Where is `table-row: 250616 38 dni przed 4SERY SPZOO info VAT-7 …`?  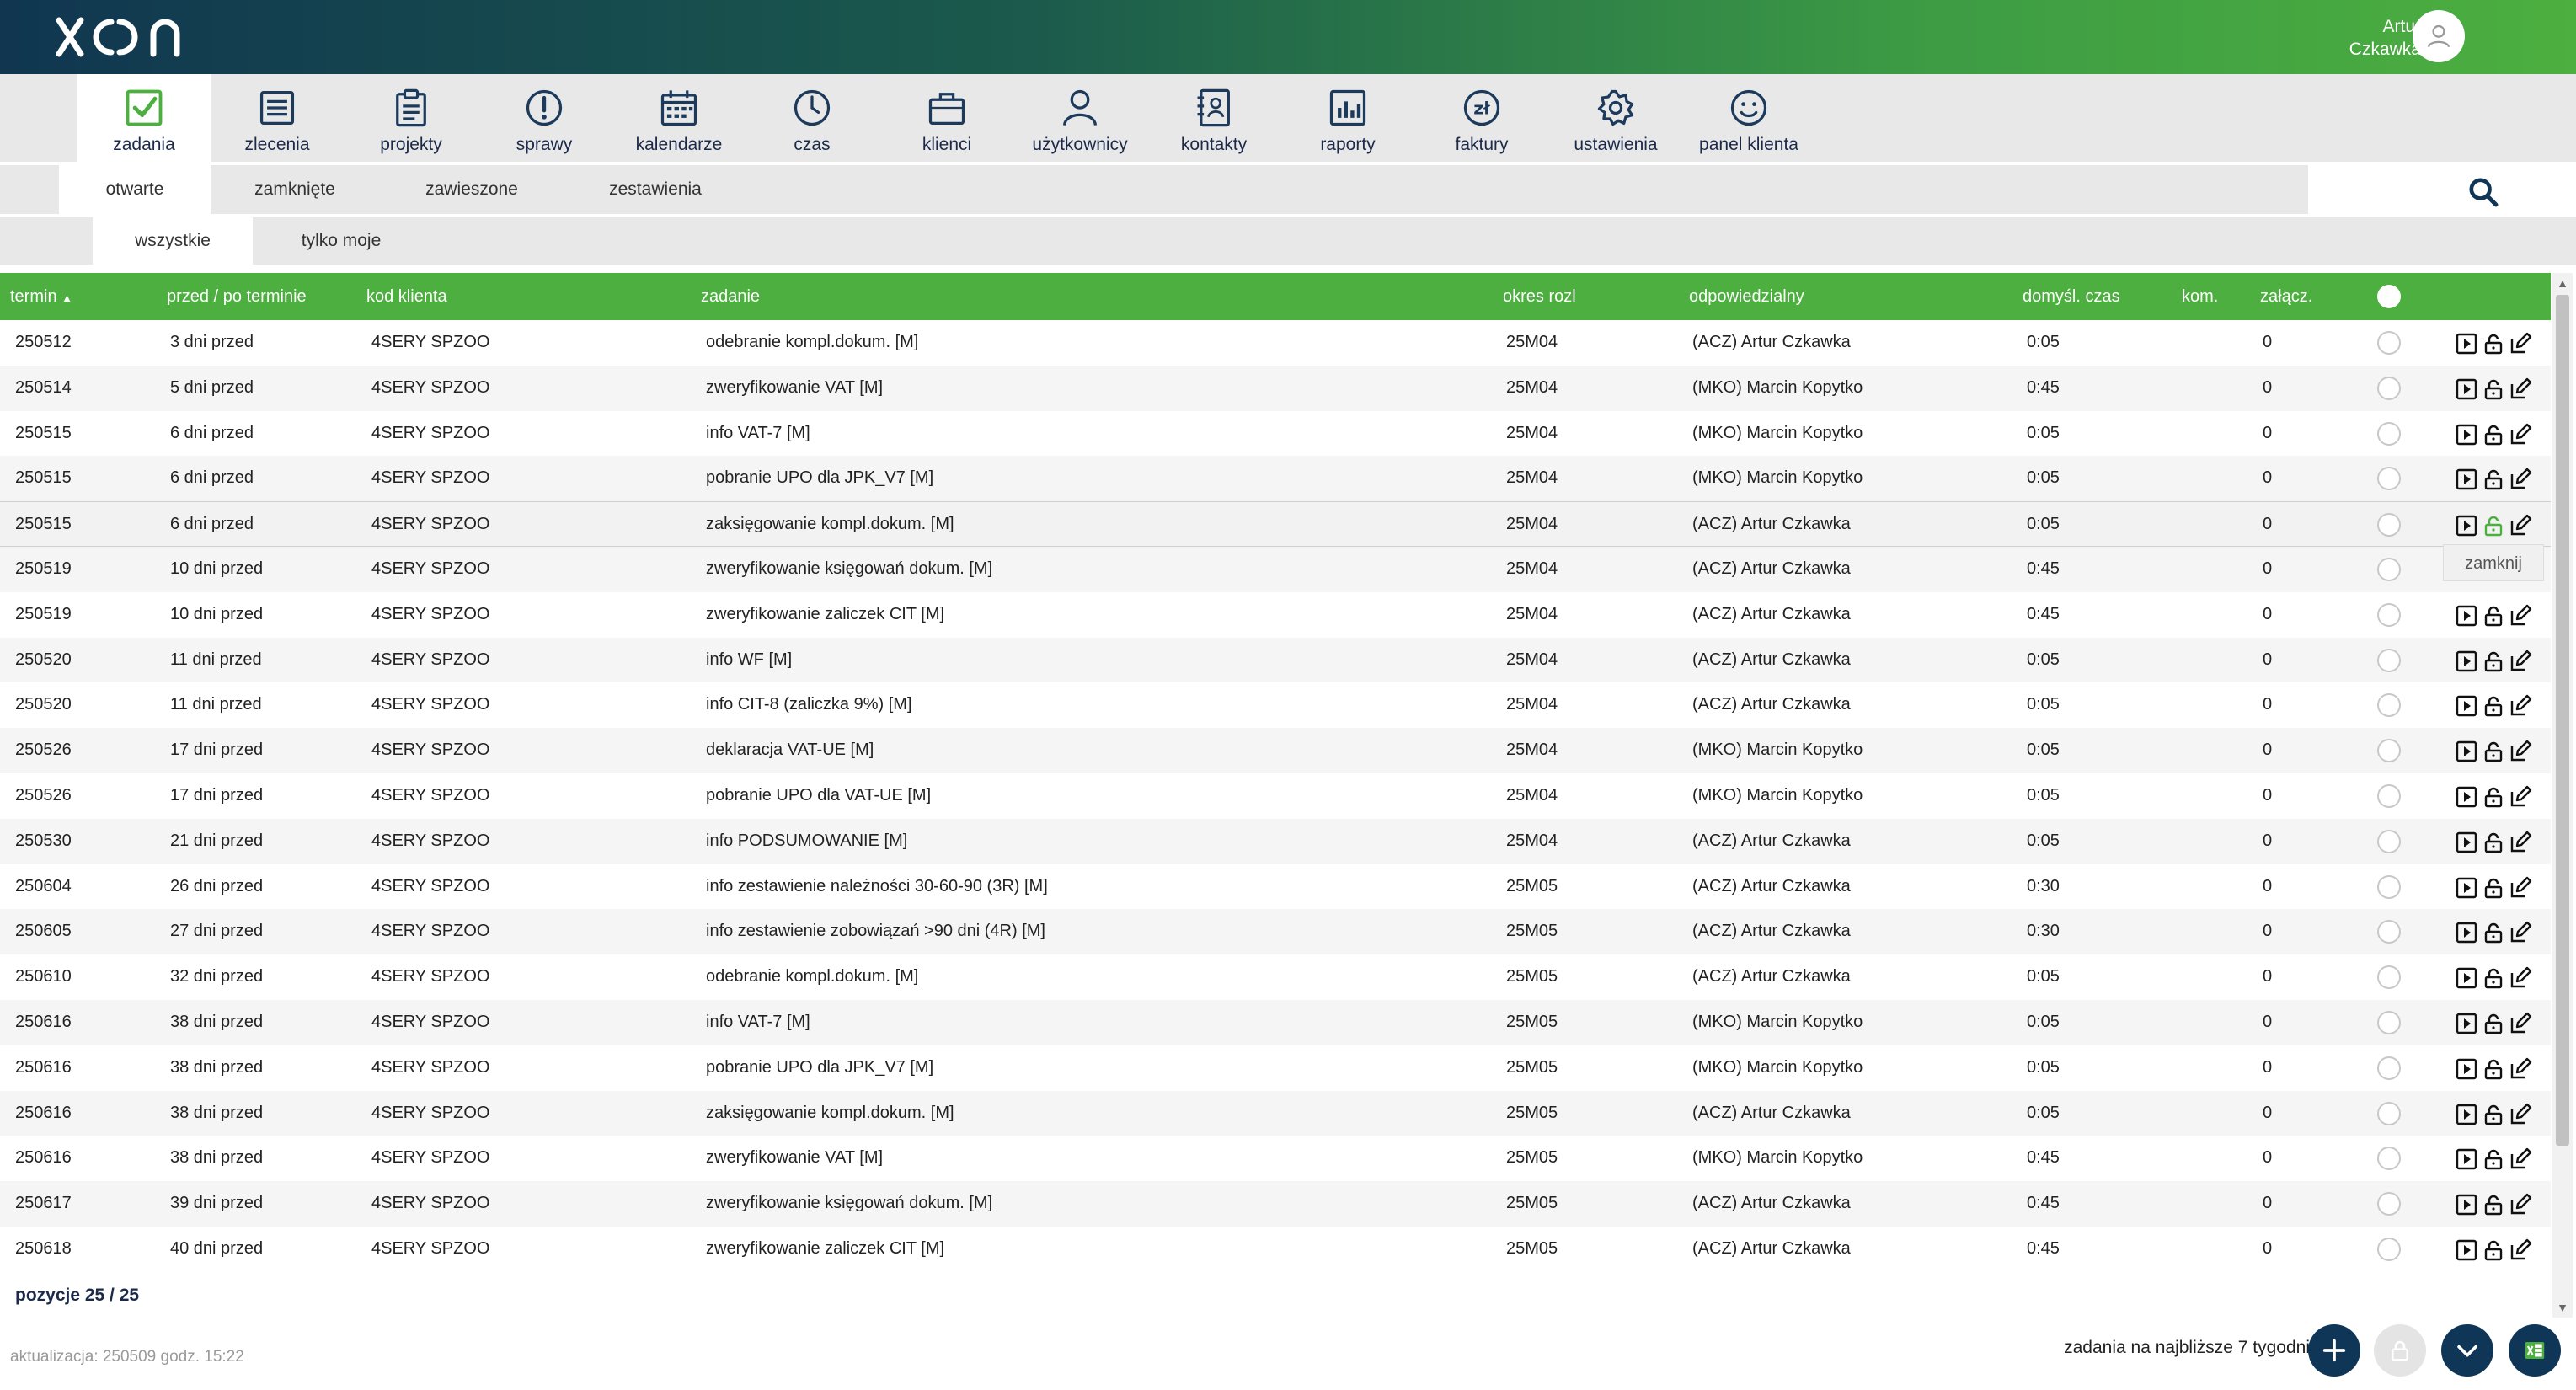
table-row: 250616 38 dni przed 4SERY SPZOO info VAT-7 … is located at coordinates (1275, 1022).